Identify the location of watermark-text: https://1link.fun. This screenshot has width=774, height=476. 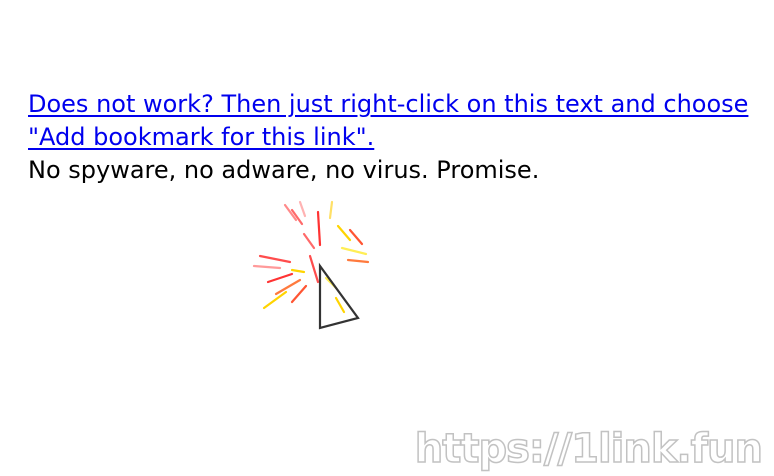
(589, 449).